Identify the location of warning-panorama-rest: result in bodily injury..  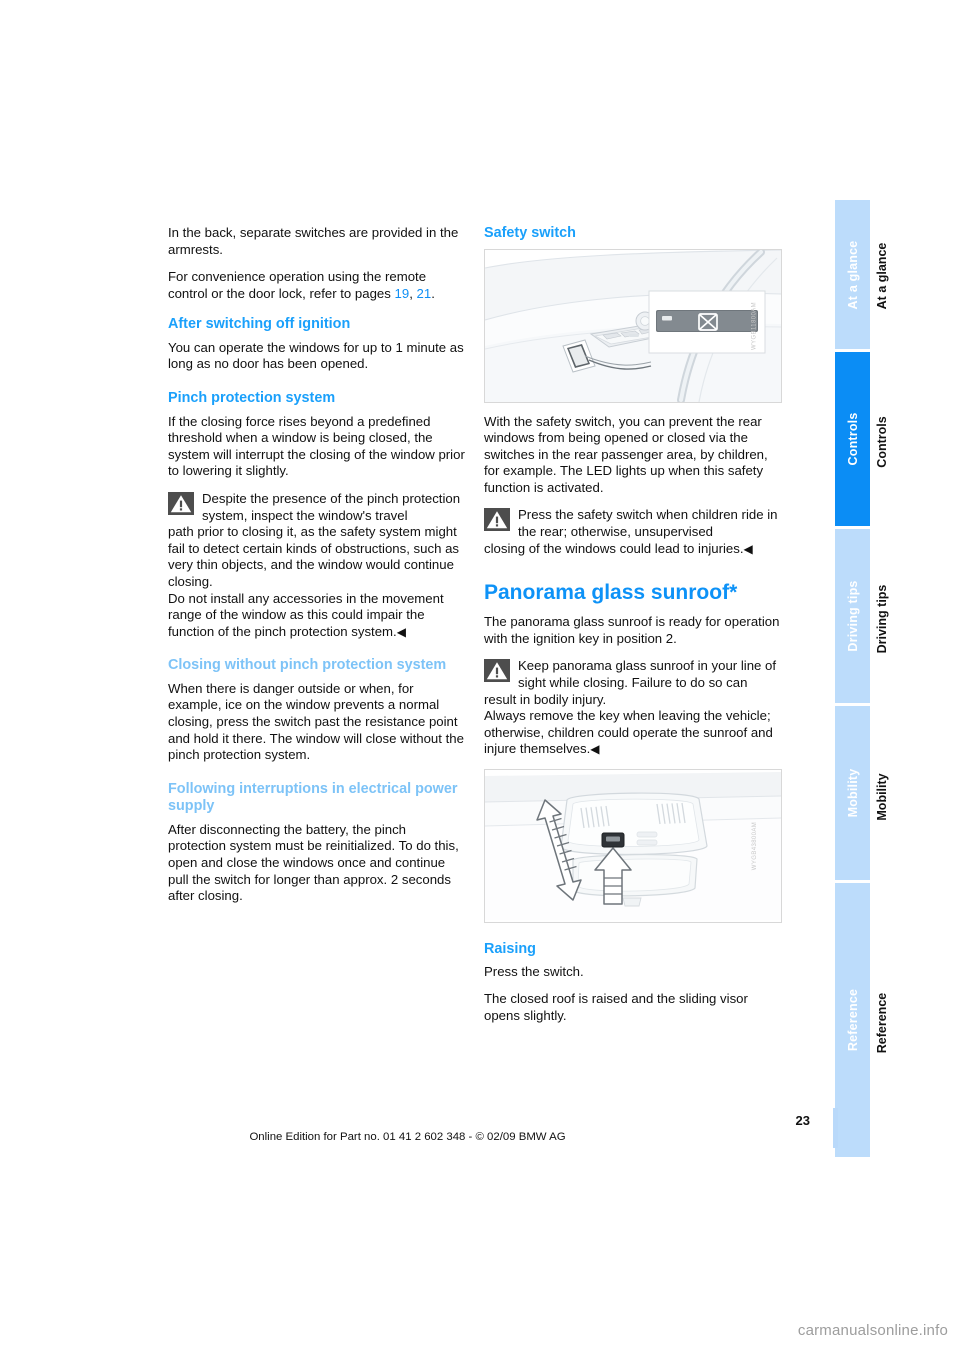
(545, 699).